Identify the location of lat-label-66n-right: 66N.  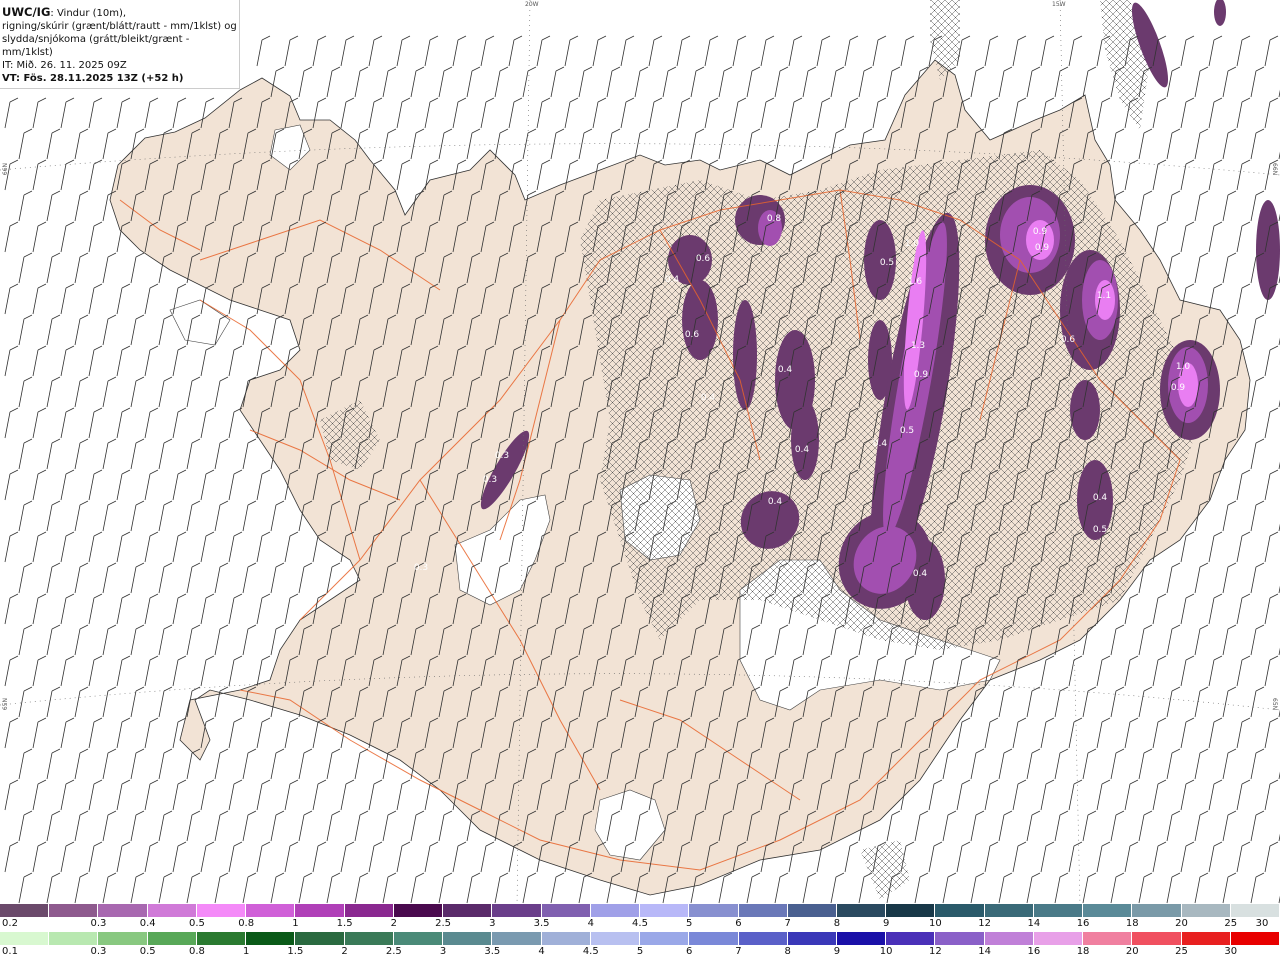
(1274, 169).